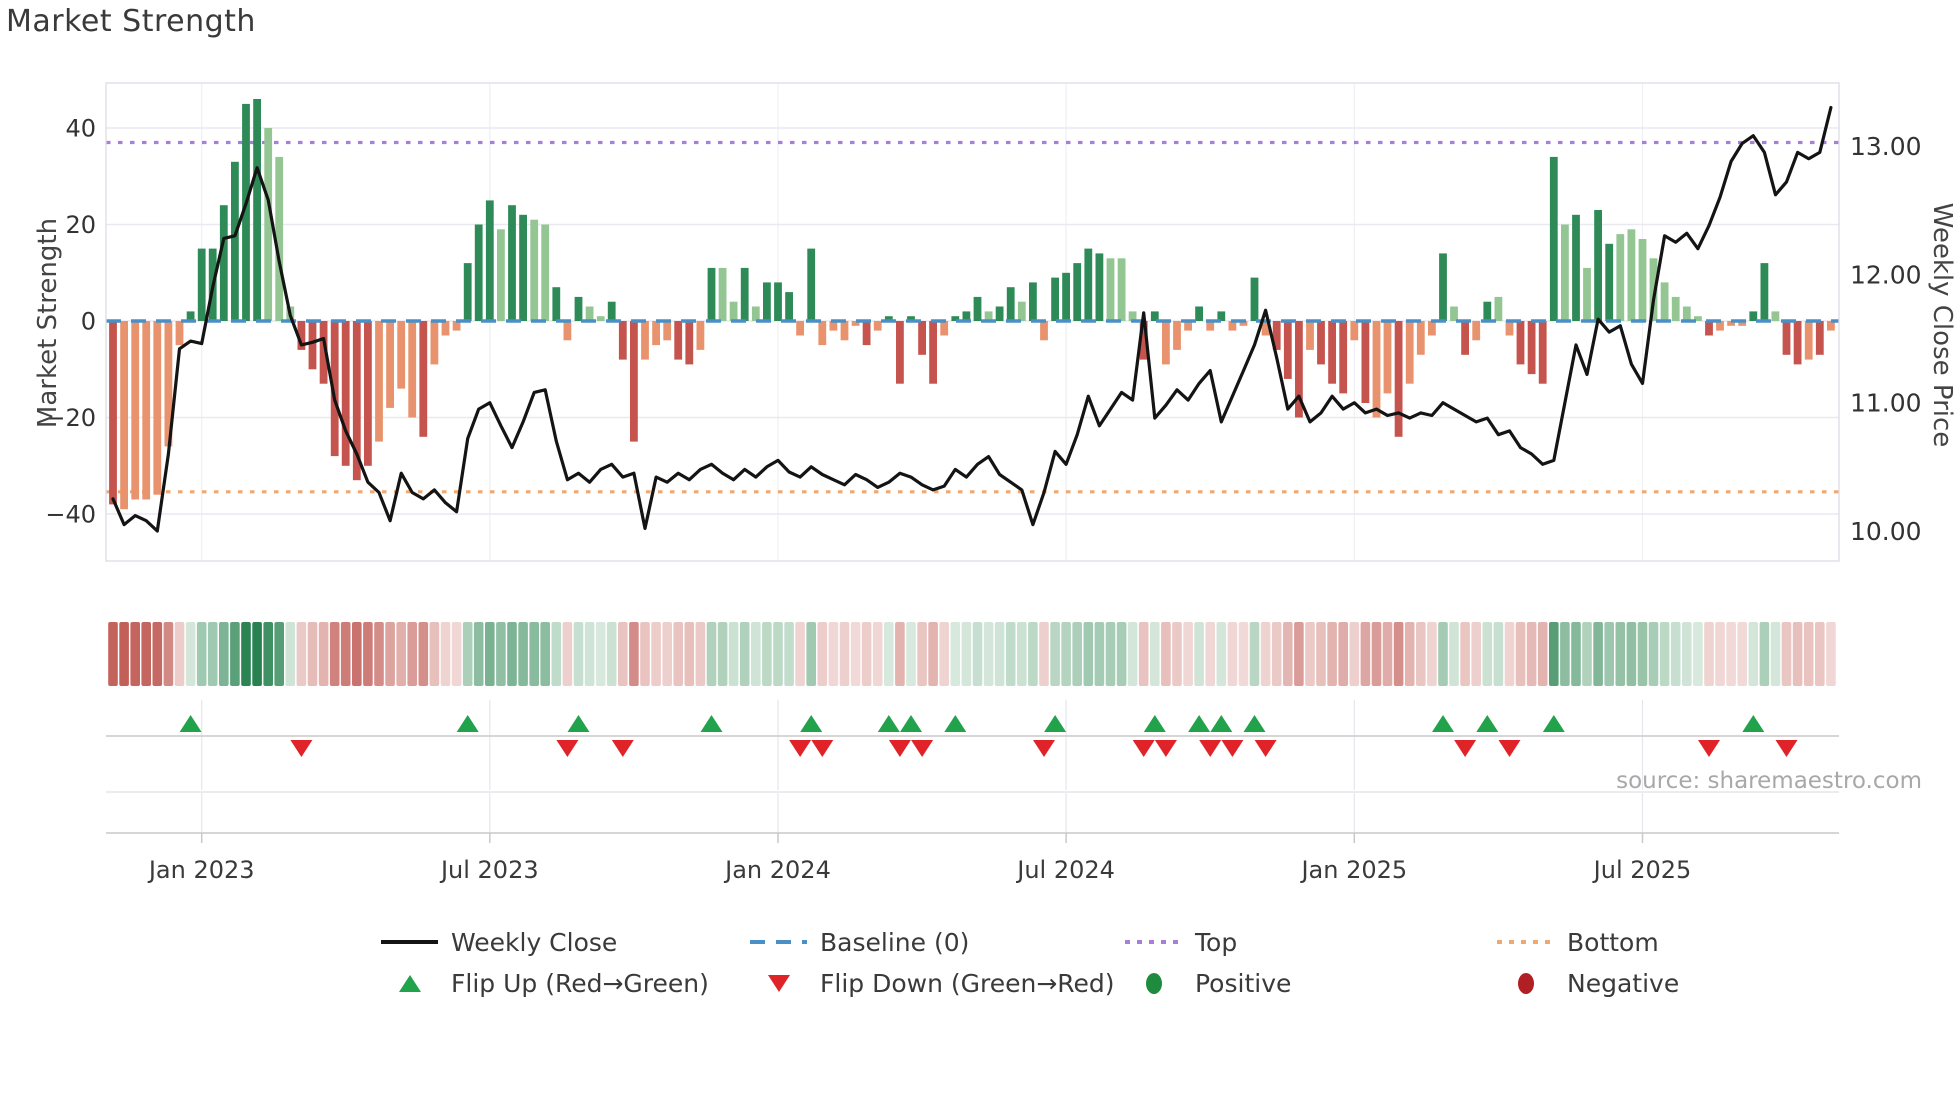 This screenshot has height=1102, width=1960. What do you see at coordinates (70, 515) in the screenshot?
I see `y-left-tick-label: −40` at bounding box center [70, 515].